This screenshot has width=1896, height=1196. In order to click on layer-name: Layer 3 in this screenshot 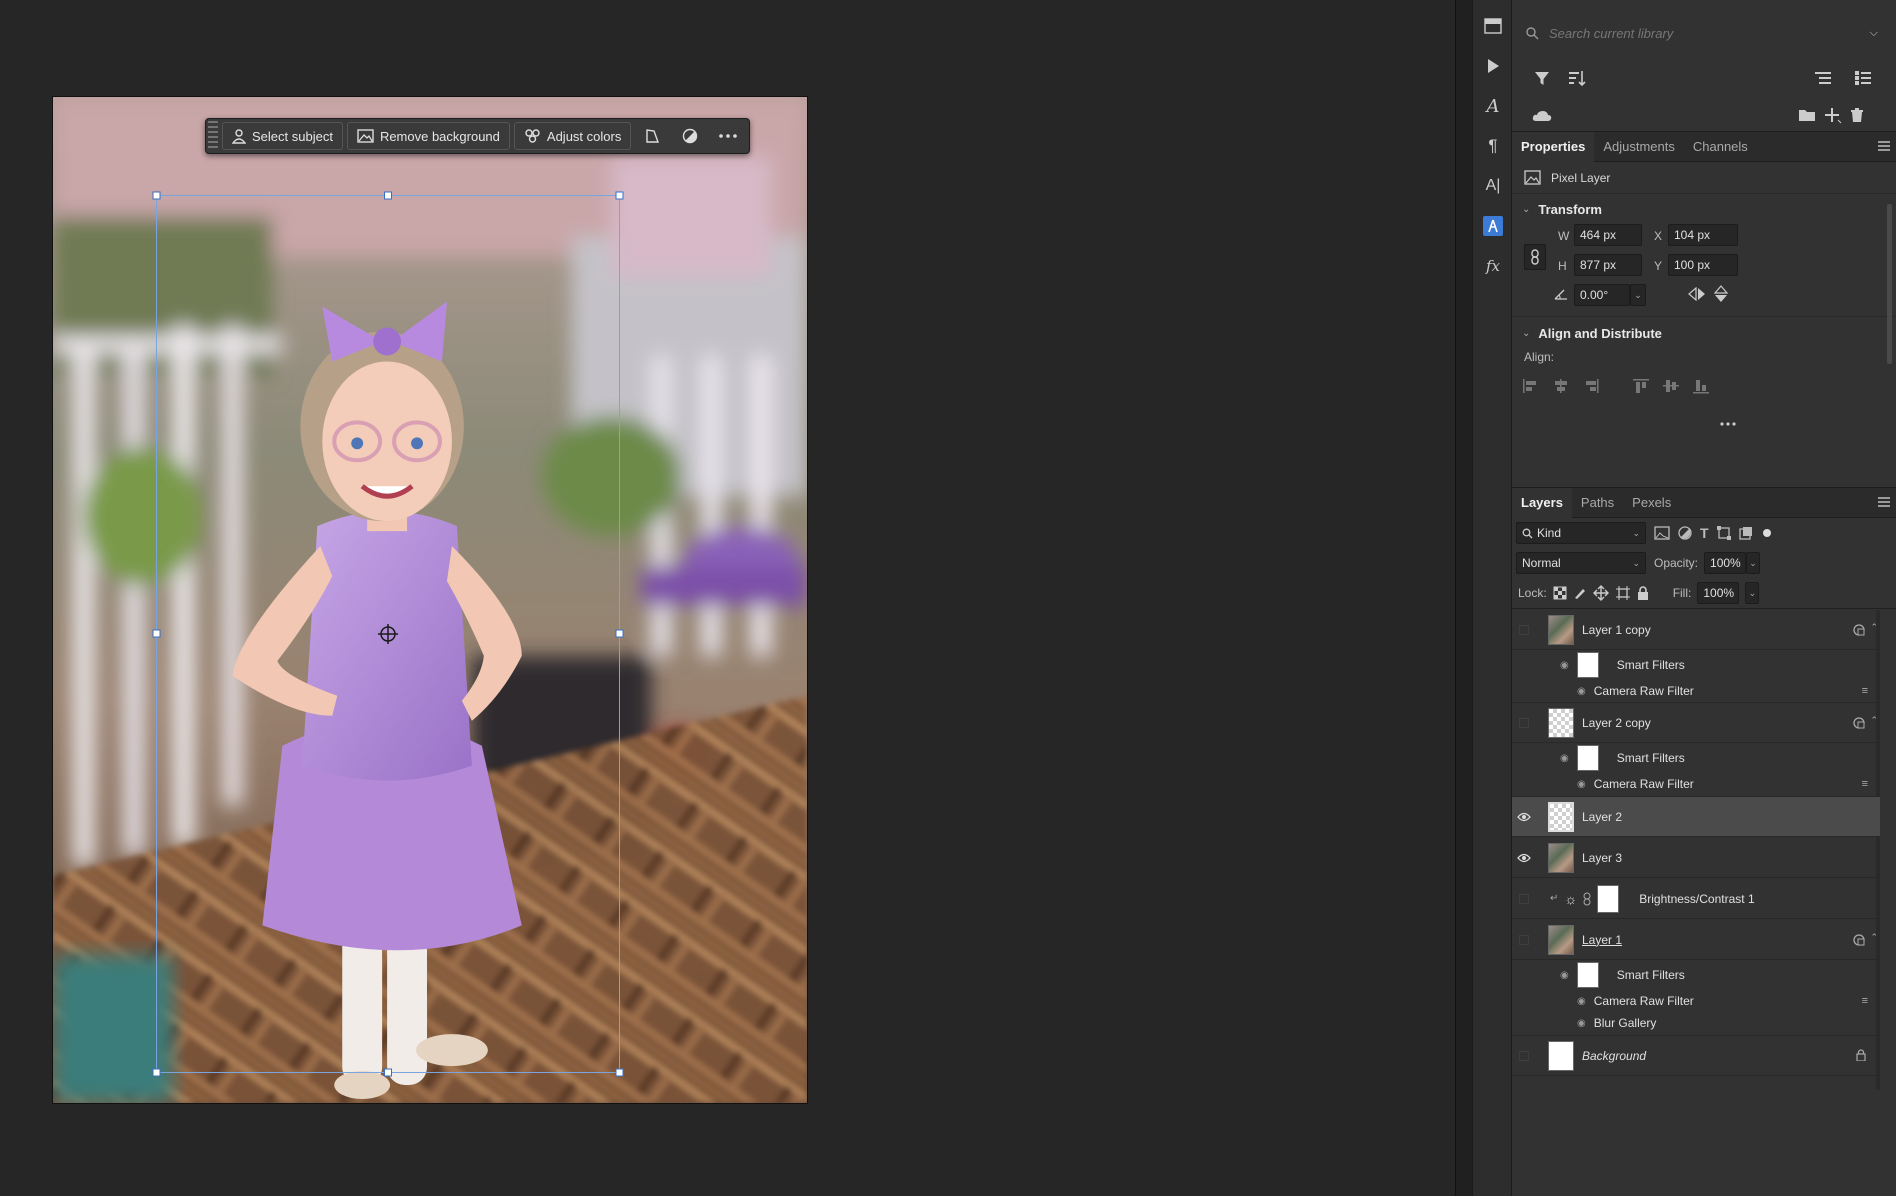, I will do `click(1602, 858)`.